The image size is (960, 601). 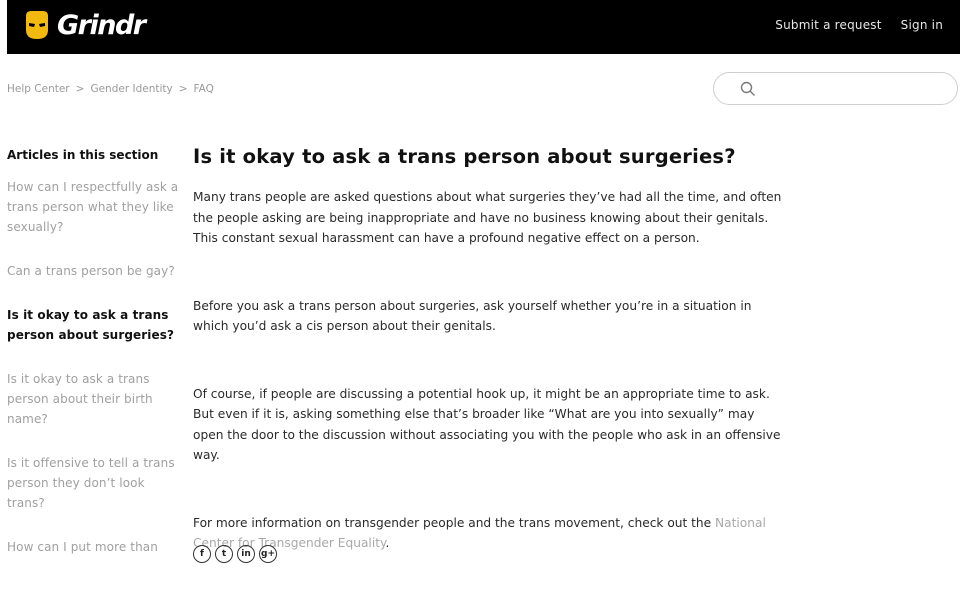 What do you see at coordinates (37, 25) in the screenshot?
I see `grindr-mask-icon` at bounding box center [37, 25].